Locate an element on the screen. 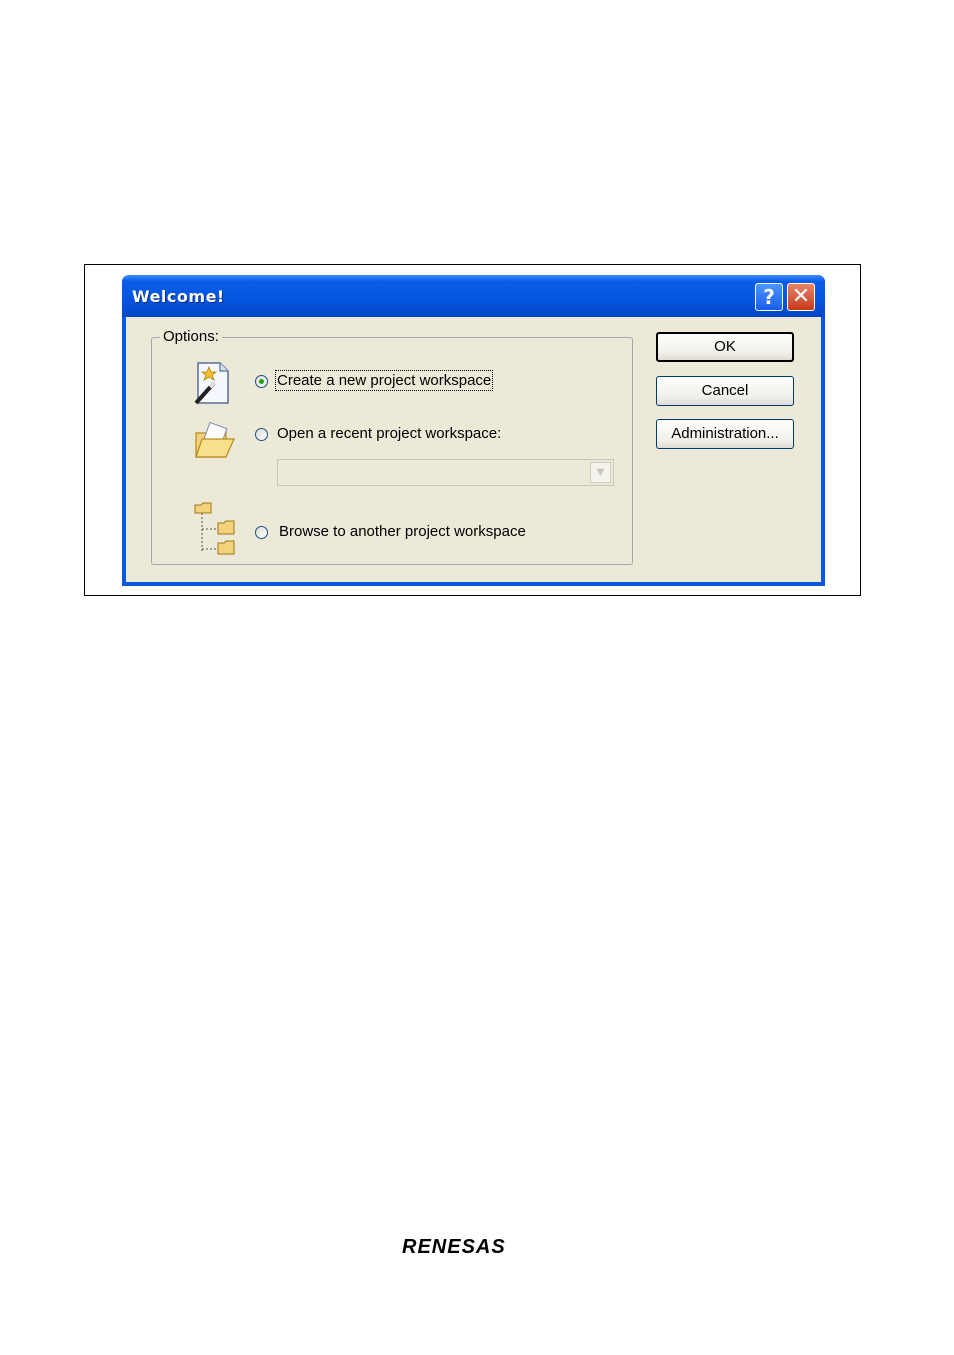 Image resolution: width=954 pixels, height=1355 pixels. folder-tree-icon is located at coordinates (214, 528).